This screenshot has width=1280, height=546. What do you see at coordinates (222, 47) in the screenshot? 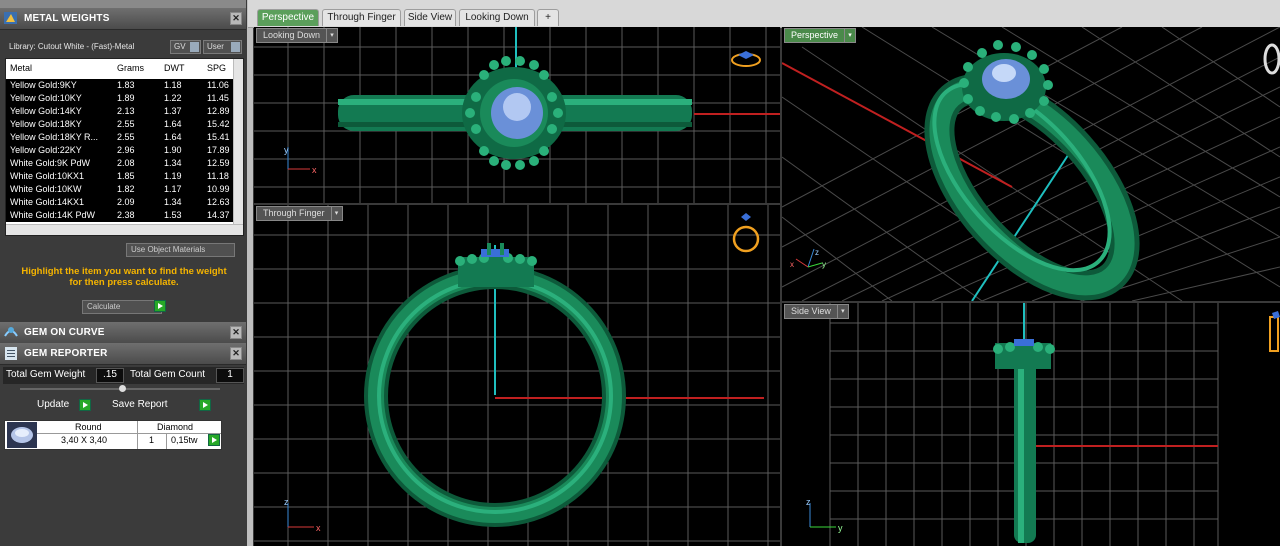
I see `user-button: User` at bounding box center [222, 47].